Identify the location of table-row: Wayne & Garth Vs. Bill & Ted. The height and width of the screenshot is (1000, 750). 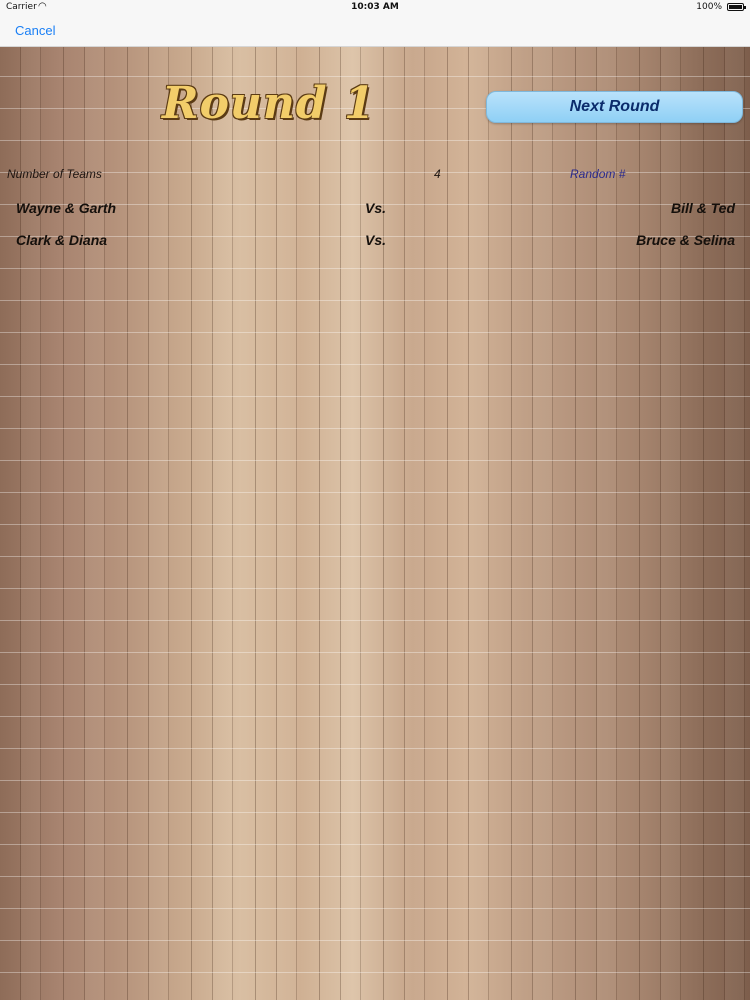
(375, 209).